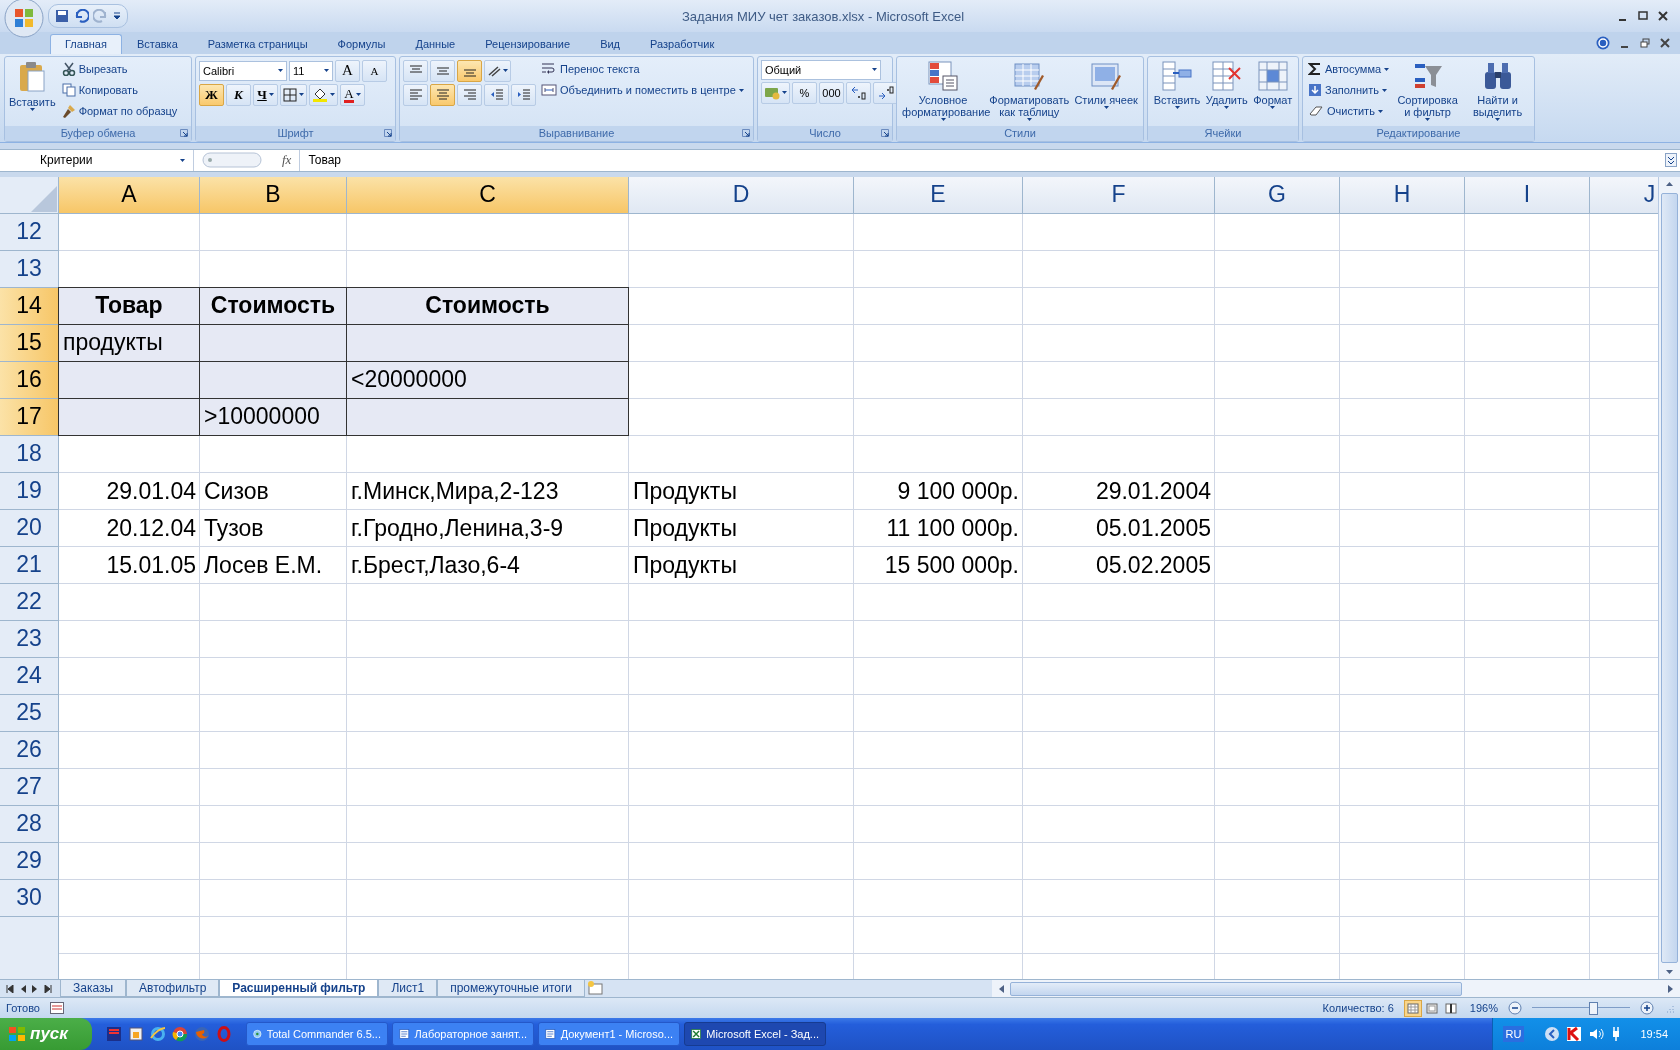 The image size is (1680, 1050). I want to click on maximize-icon, so click(1643, 16).